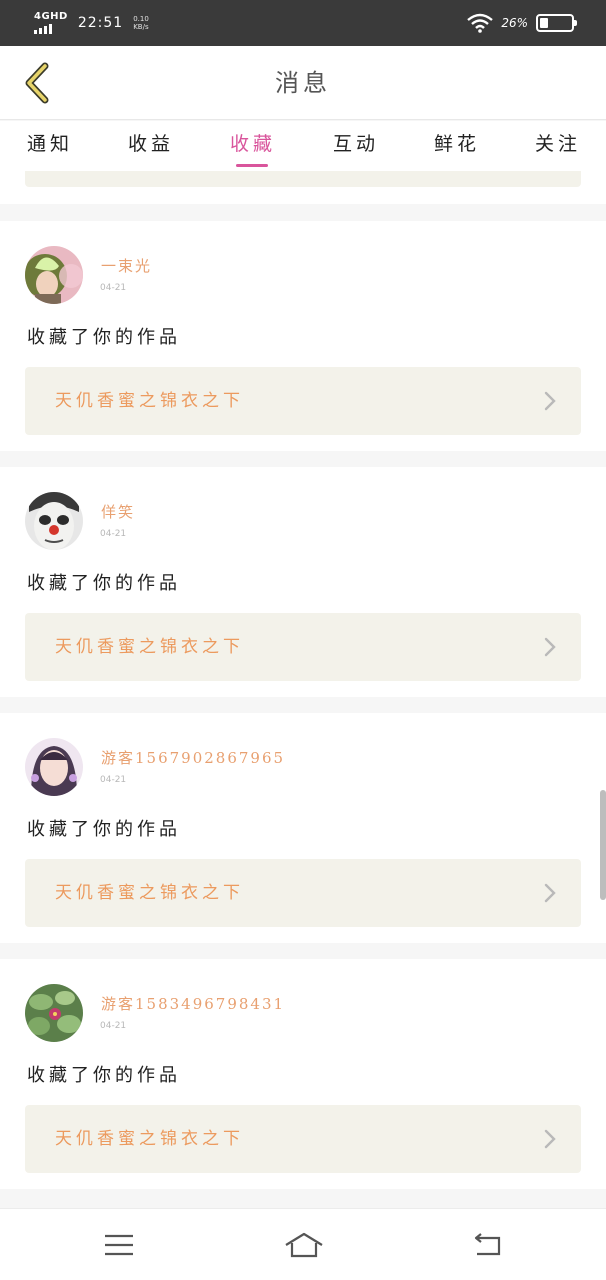  I want to click on system-nav-bar, so click(303, 1244).